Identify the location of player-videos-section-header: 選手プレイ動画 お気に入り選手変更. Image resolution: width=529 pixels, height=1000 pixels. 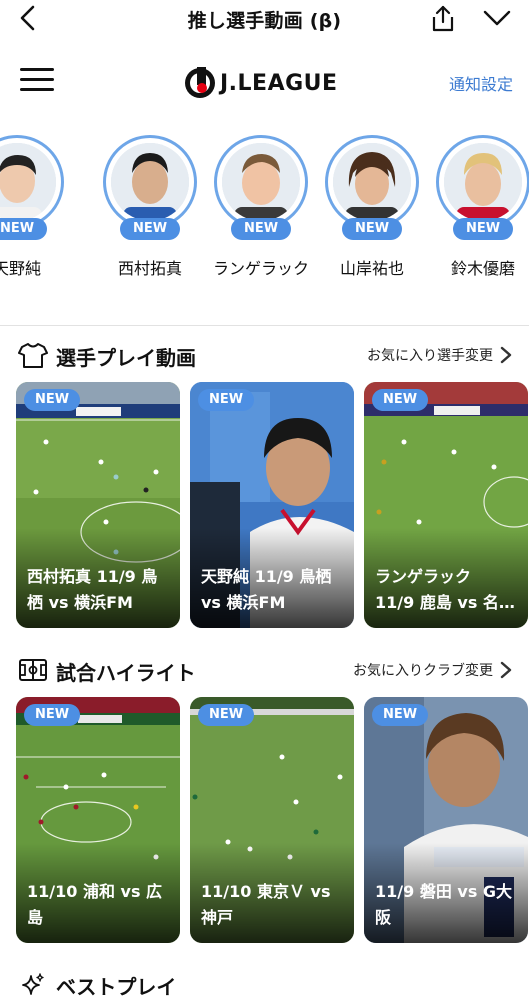
(264, 356).